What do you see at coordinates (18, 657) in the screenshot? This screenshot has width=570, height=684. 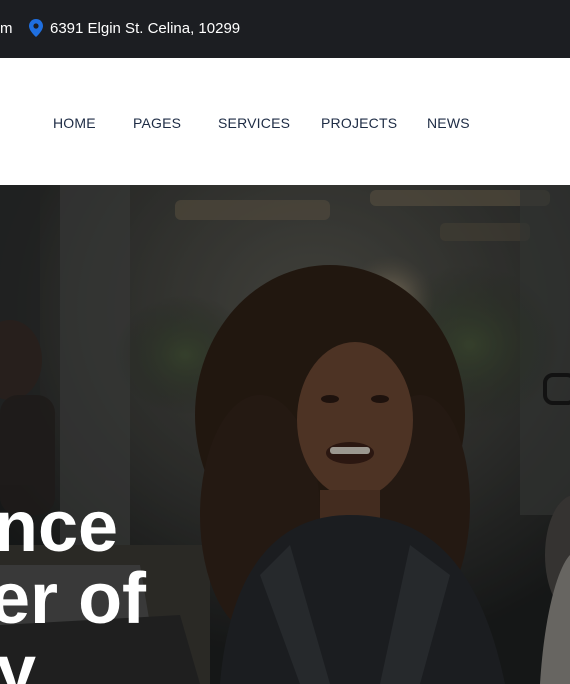 I see `hero-title-line-3: y` at bounding box center [18, 657].